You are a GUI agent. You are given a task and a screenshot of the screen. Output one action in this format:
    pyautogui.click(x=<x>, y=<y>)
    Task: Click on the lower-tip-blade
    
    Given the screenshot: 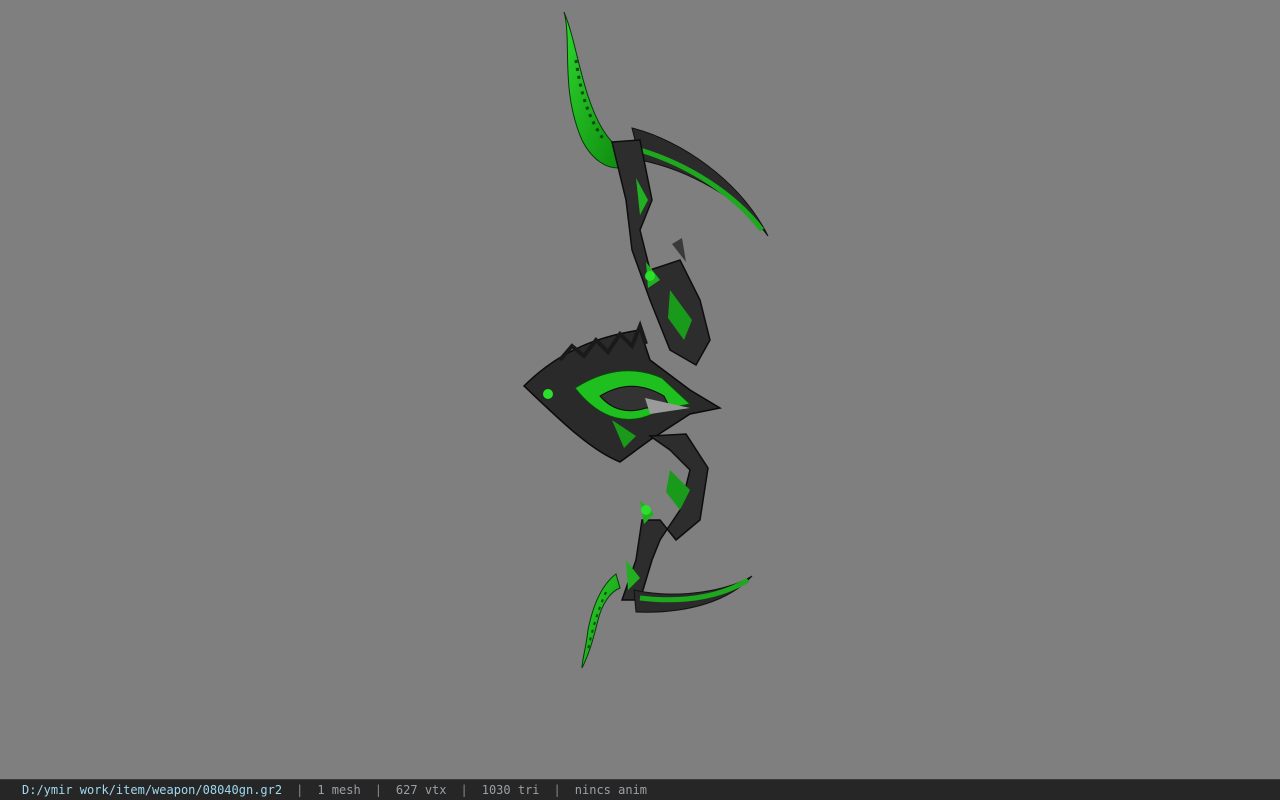 What is the action you would take?
    pyautogui.click(x=601, y=621)
    